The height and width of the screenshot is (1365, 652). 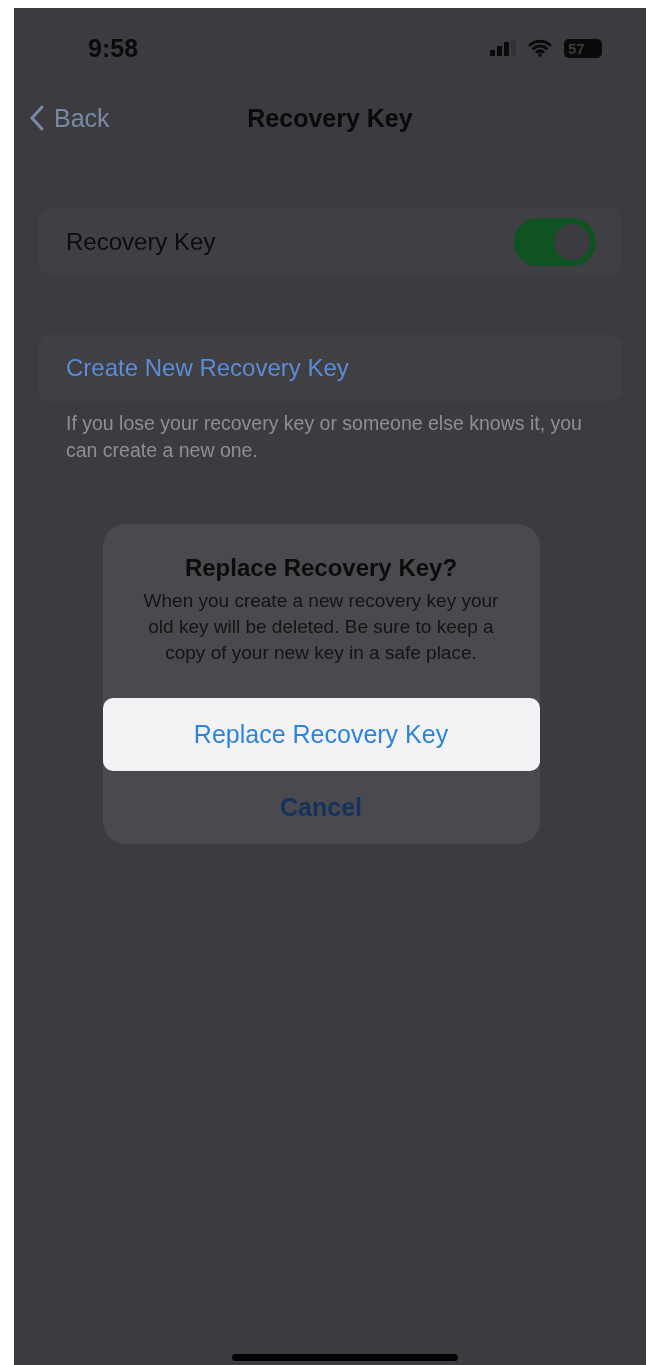 What do you see at coordinates (324, 437) in the screenshot?
I see `footer-note: If you lose your recovery key or someone else knows it, you can create a new one.` at bounding box center [324, 437].